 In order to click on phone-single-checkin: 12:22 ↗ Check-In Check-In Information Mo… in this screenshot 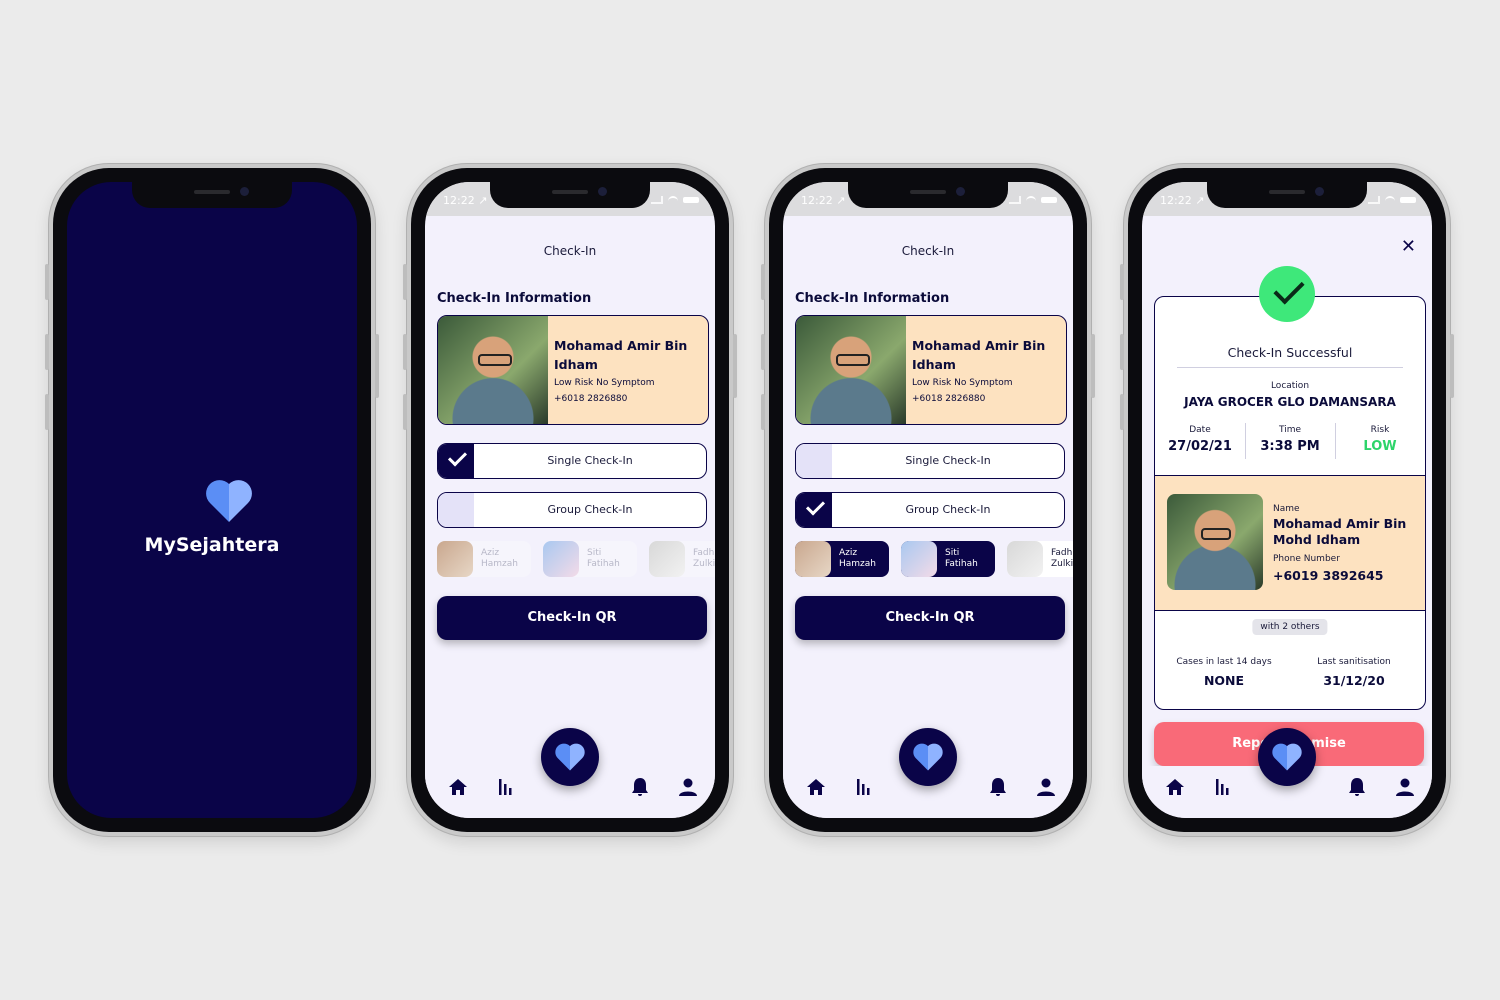, I will do `click(570, 500)`.